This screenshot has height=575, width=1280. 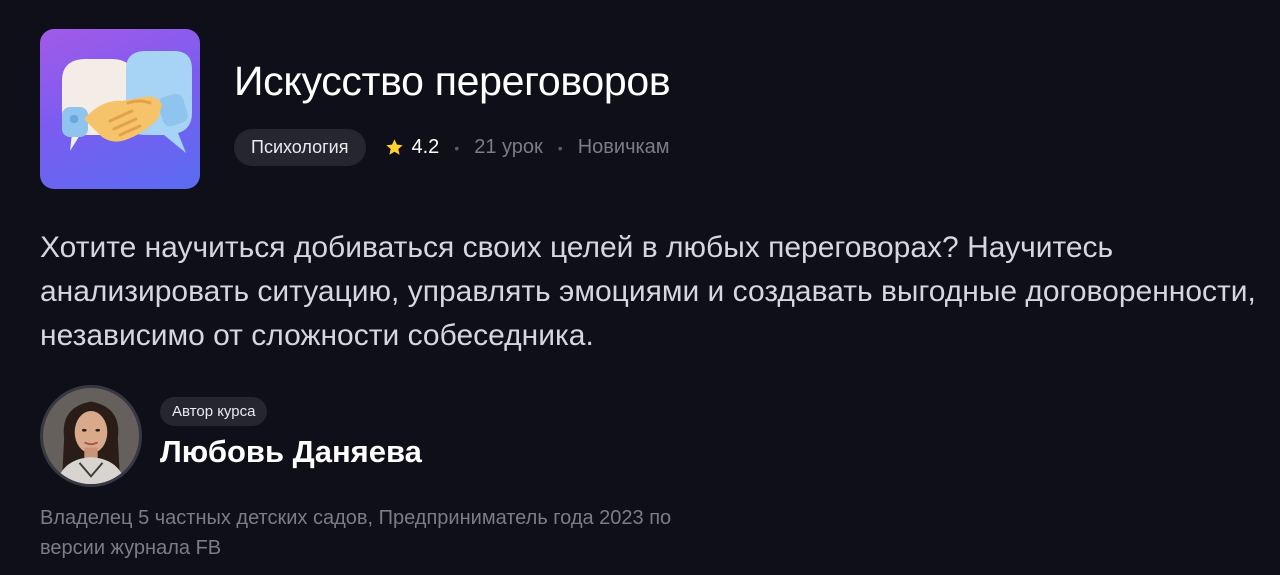 I want to click on star-icon, so click(x=394, y=147).